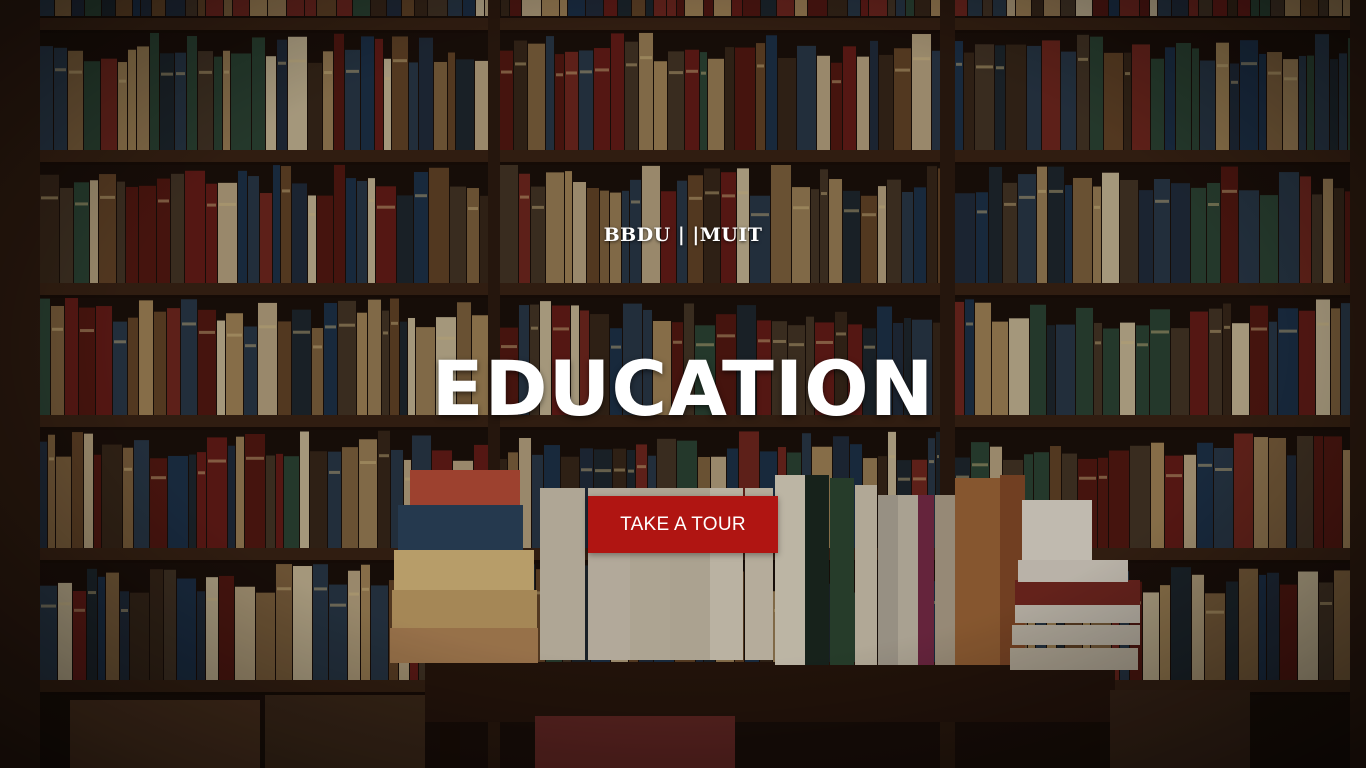 The height and width of the screenshot is (768, 1366). Describe the element at coordinates (683, 388) in the screenshot. I see `hero-title: EDUCATION` at that location.